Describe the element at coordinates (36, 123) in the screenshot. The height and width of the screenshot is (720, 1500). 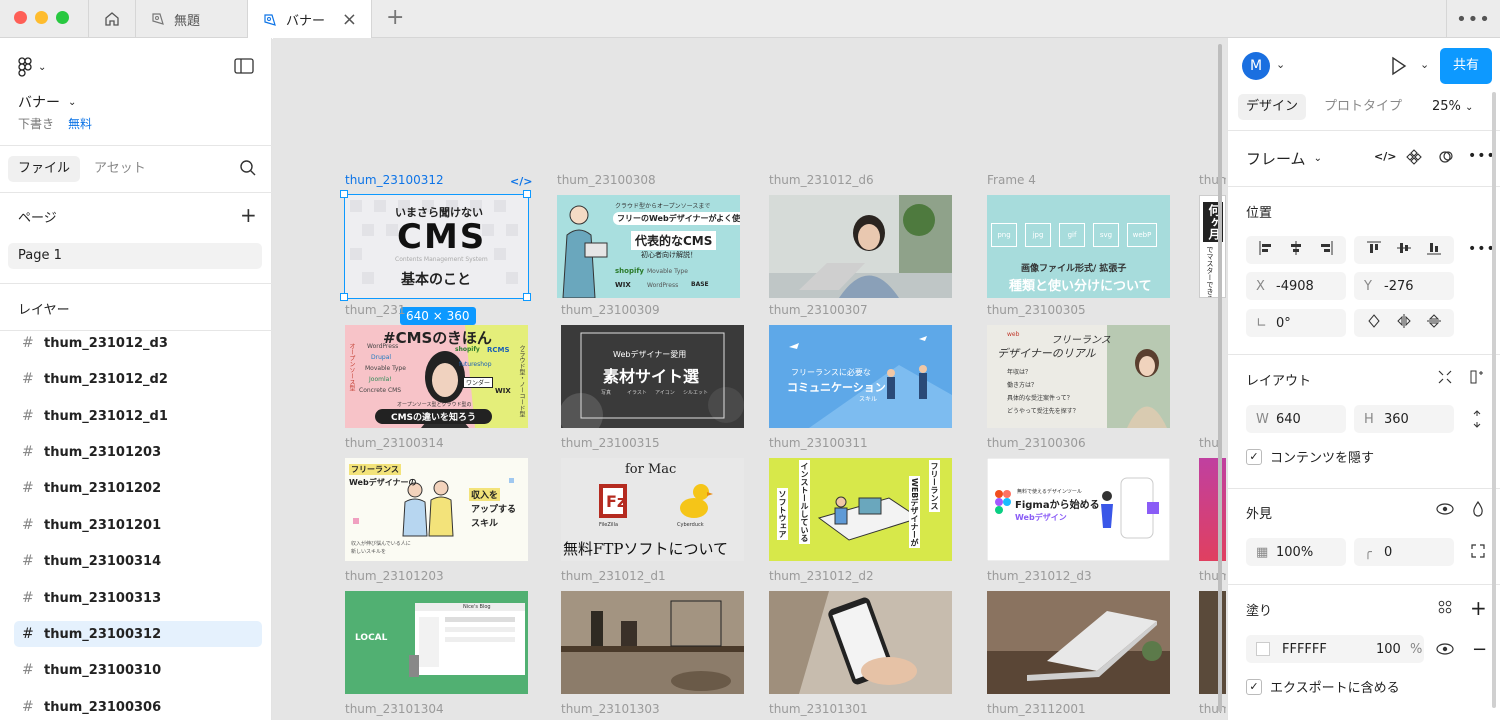
I see `draft-label: 下書き` at that location.